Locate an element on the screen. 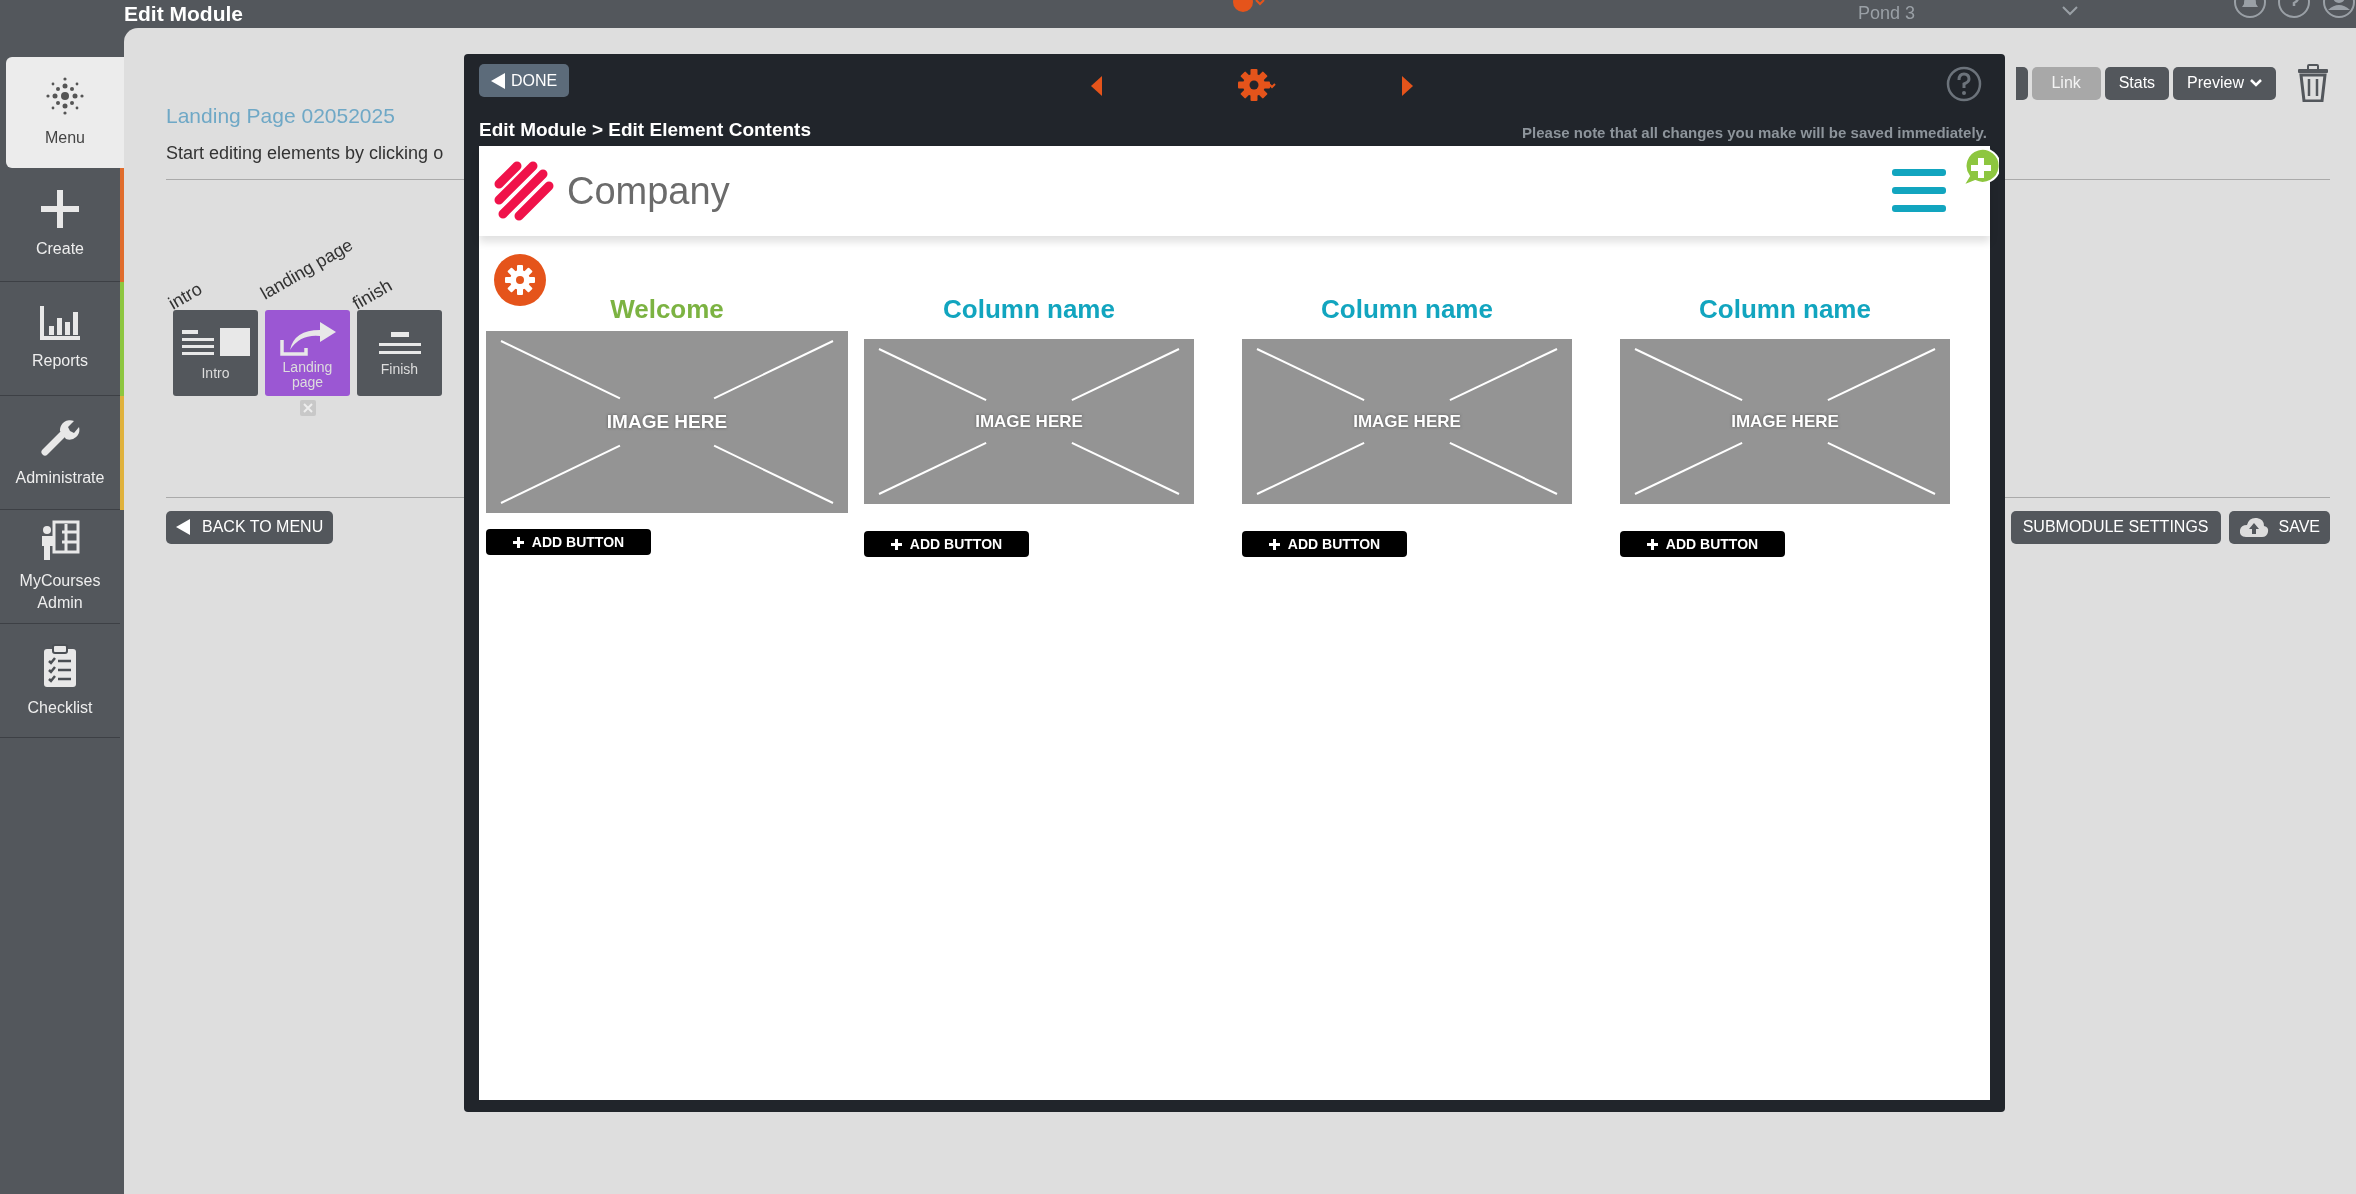 This screenshot has width=2356, height=1194. caret-icon is located at coordinates (2256, 83).